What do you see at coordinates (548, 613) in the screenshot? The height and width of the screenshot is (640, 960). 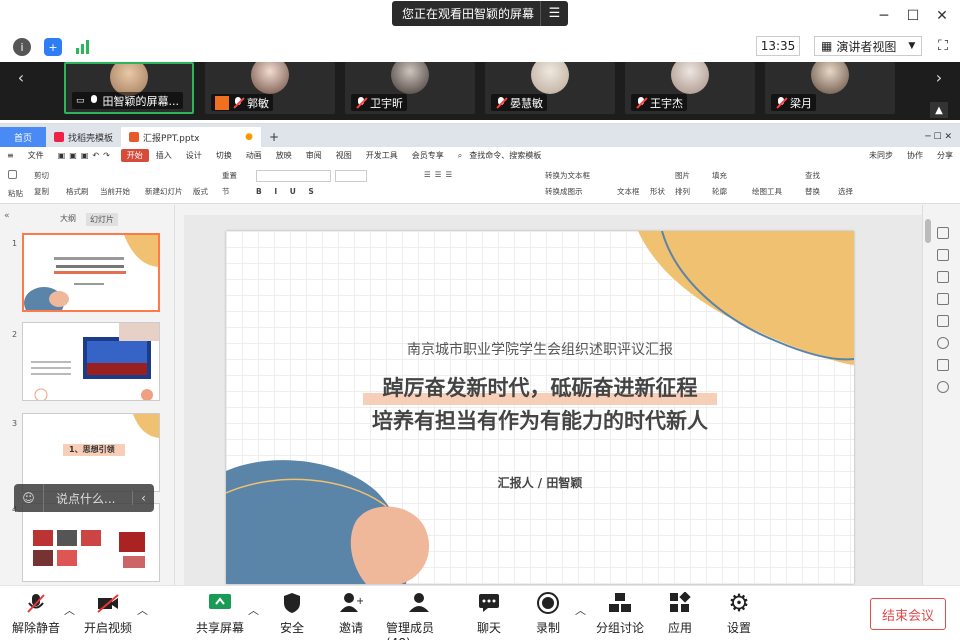 I see `record-button: 录制` at bounding box center [548, 613].